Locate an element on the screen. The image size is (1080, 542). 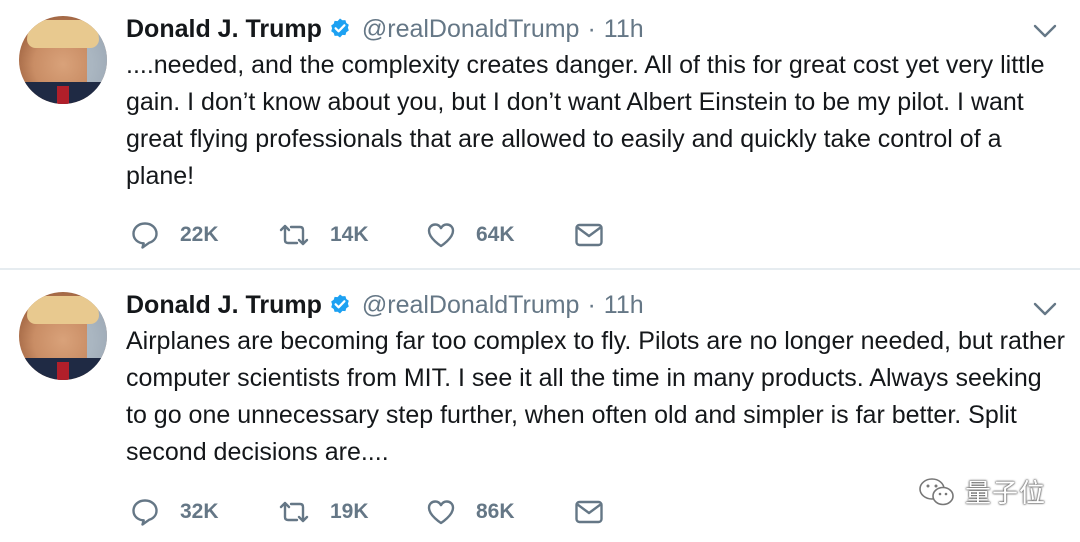
watermark-text: 量子位 is located at coordinates (1005, 493).